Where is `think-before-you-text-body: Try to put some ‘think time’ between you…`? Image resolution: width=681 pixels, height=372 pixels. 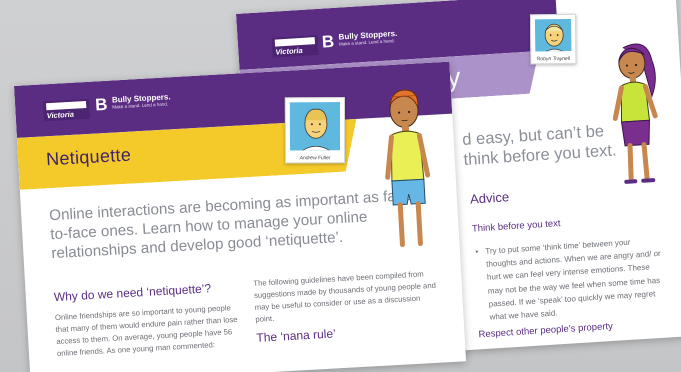
think-before-you-text-body: Try to put some ‘think time’ between you… is located at coordinates (576, 279).